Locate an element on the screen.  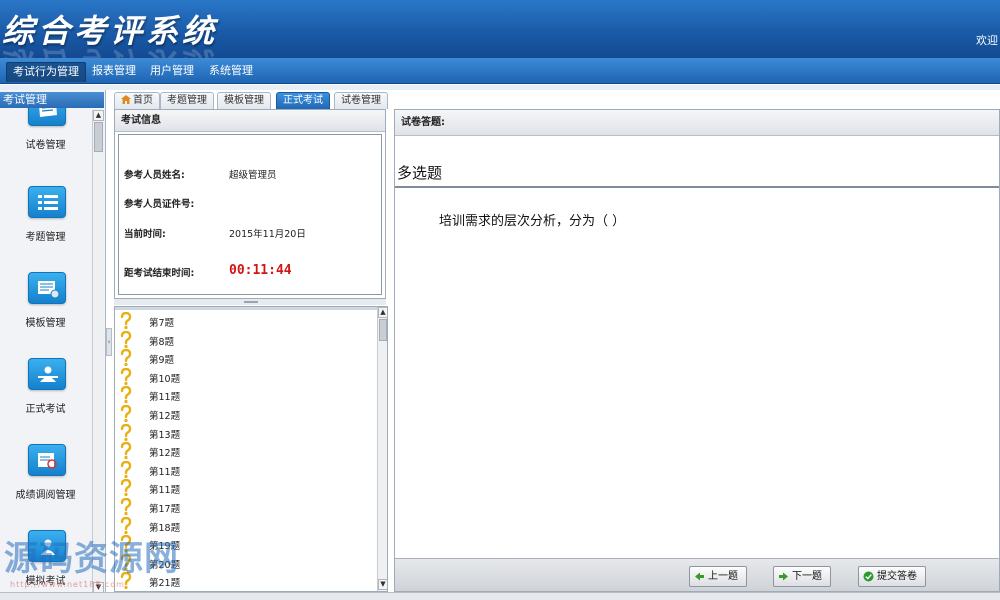
next-question-label: 下一题 is located at coordinates (807, 576).